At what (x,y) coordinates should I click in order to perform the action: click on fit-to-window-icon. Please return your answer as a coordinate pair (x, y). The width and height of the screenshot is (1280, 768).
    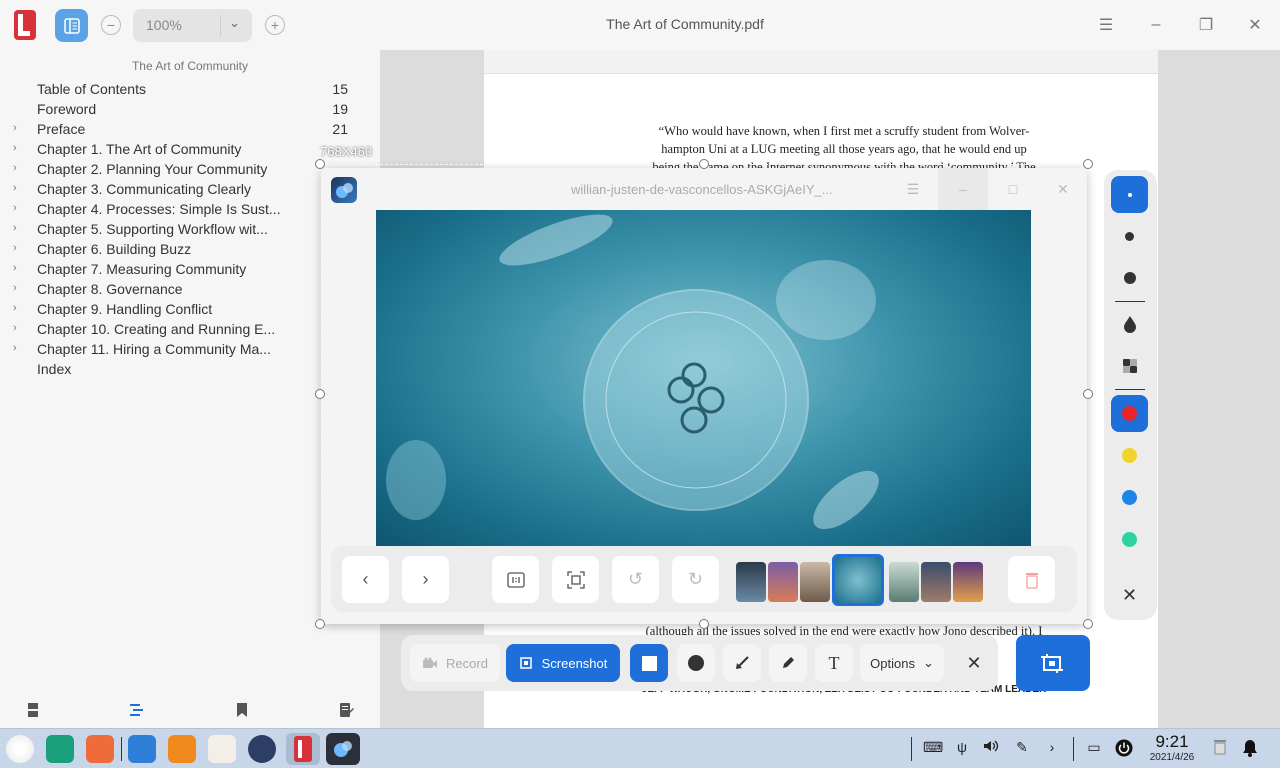
    Looking at the image, I should click on (575, 579).